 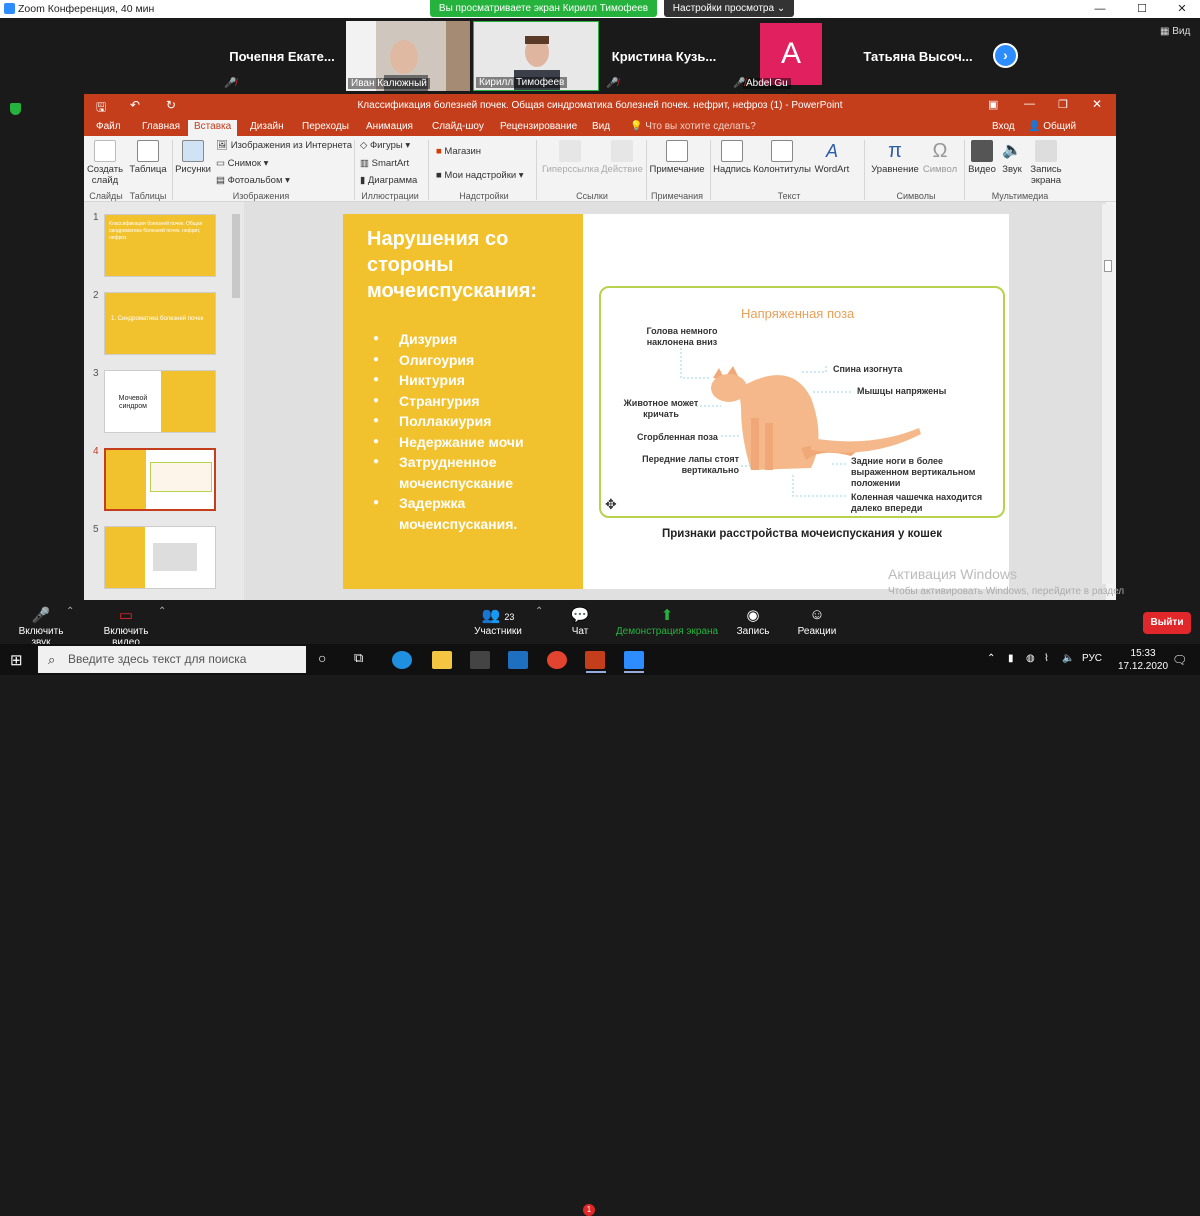 What do you see at coordinates (895, 157) in the screenshot?
I see `equation-button: π Уравнение` at bounding box center [895, 157].